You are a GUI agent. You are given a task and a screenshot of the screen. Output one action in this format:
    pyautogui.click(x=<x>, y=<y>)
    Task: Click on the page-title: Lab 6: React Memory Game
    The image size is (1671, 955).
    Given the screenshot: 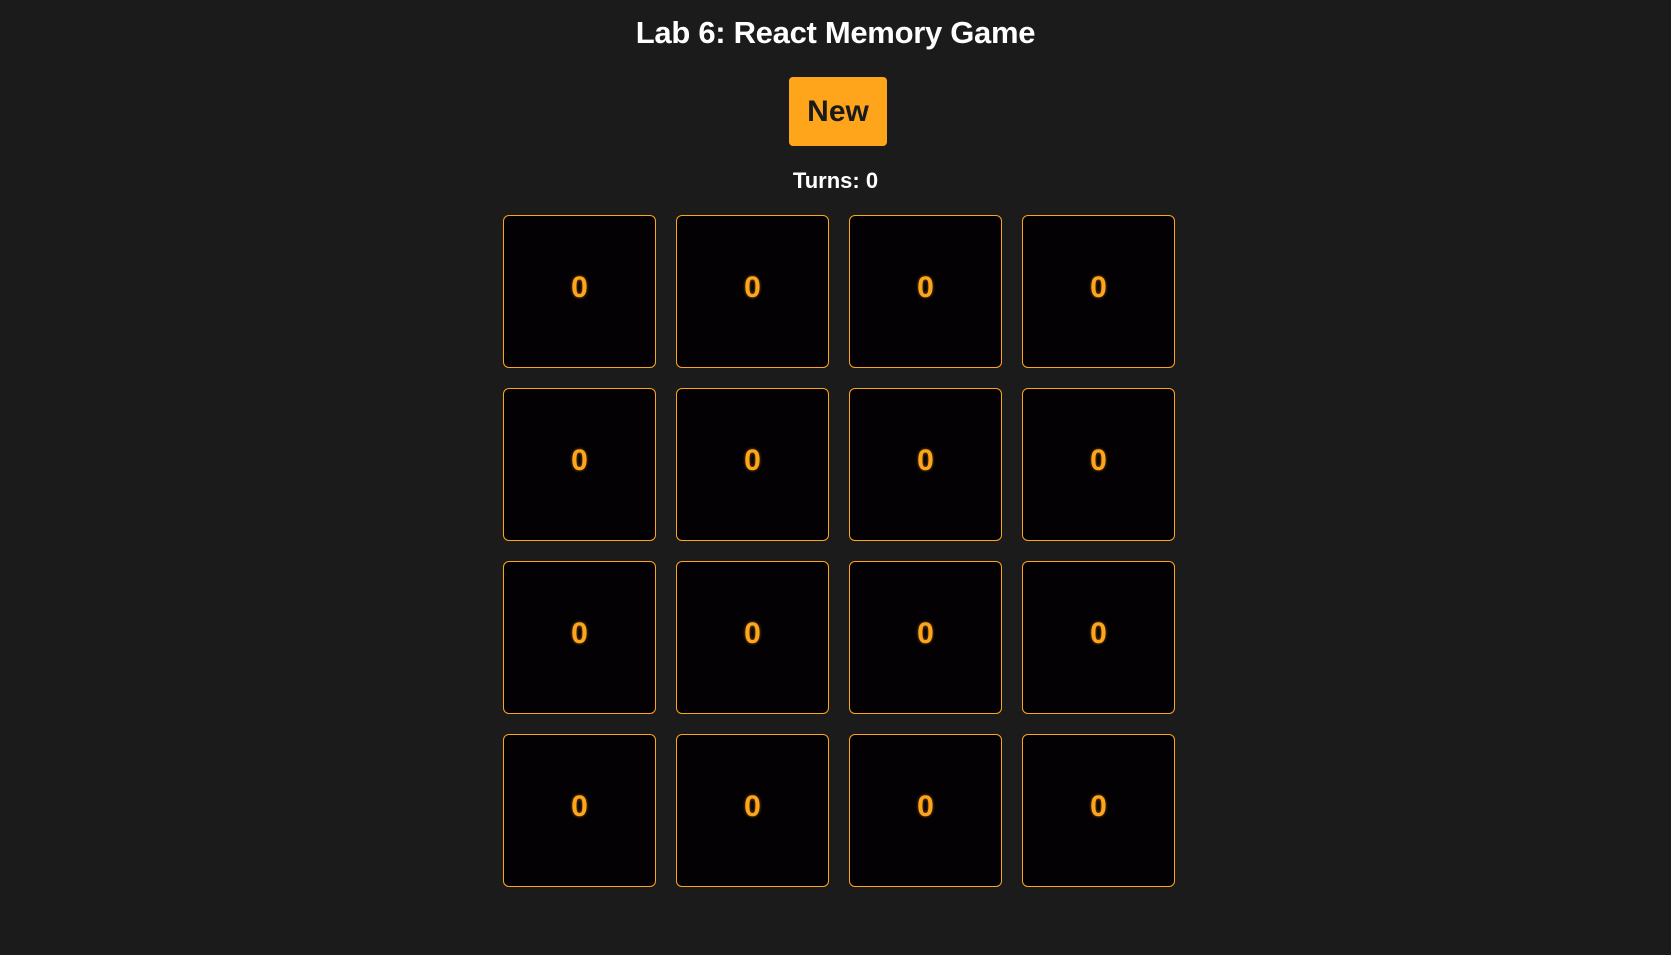 What is the action you would take?
    pyautogui.click(x=835, y=32)
    